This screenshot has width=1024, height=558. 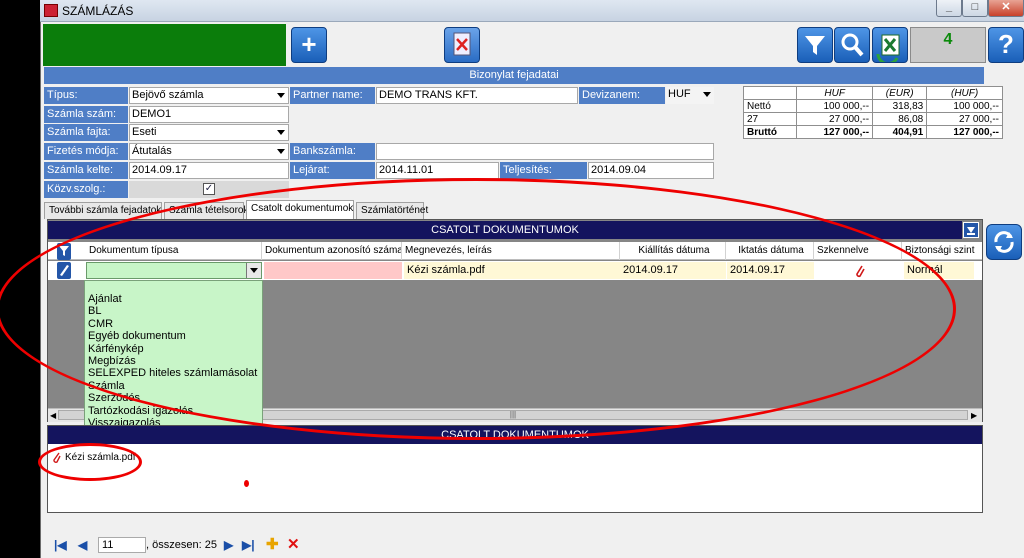 I want to click on due-date-label: Lejárat:, so click(x=332, y=170).